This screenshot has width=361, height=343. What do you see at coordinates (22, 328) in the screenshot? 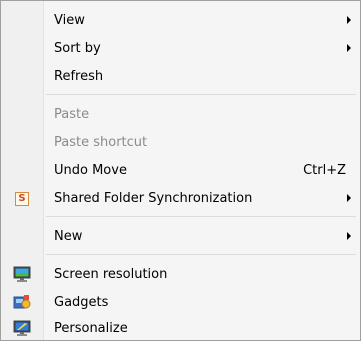
I see `personalize-icon` at bounding box center [22, 328].